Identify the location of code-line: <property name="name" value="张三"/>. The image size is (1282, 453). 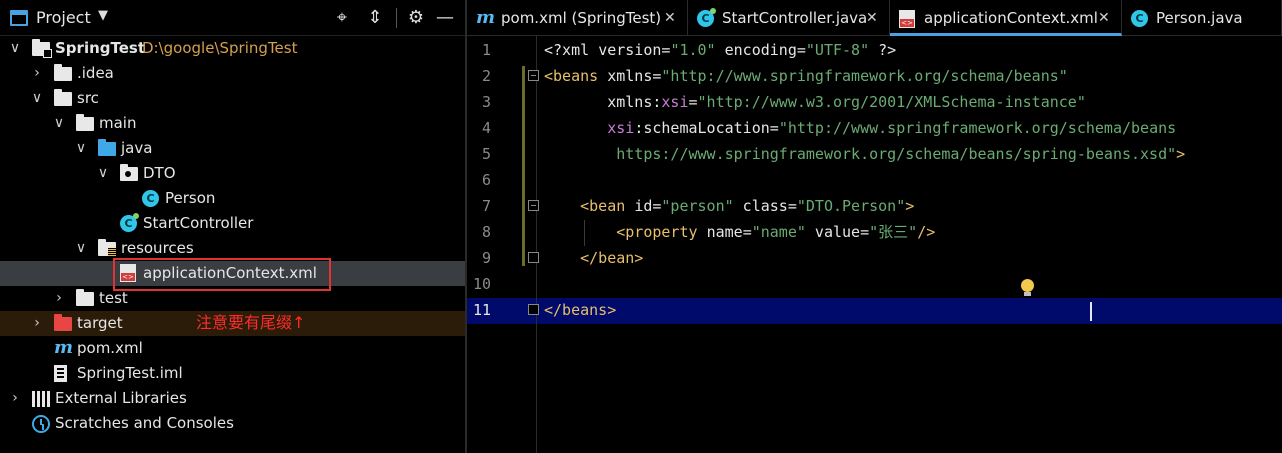
(739, 232).